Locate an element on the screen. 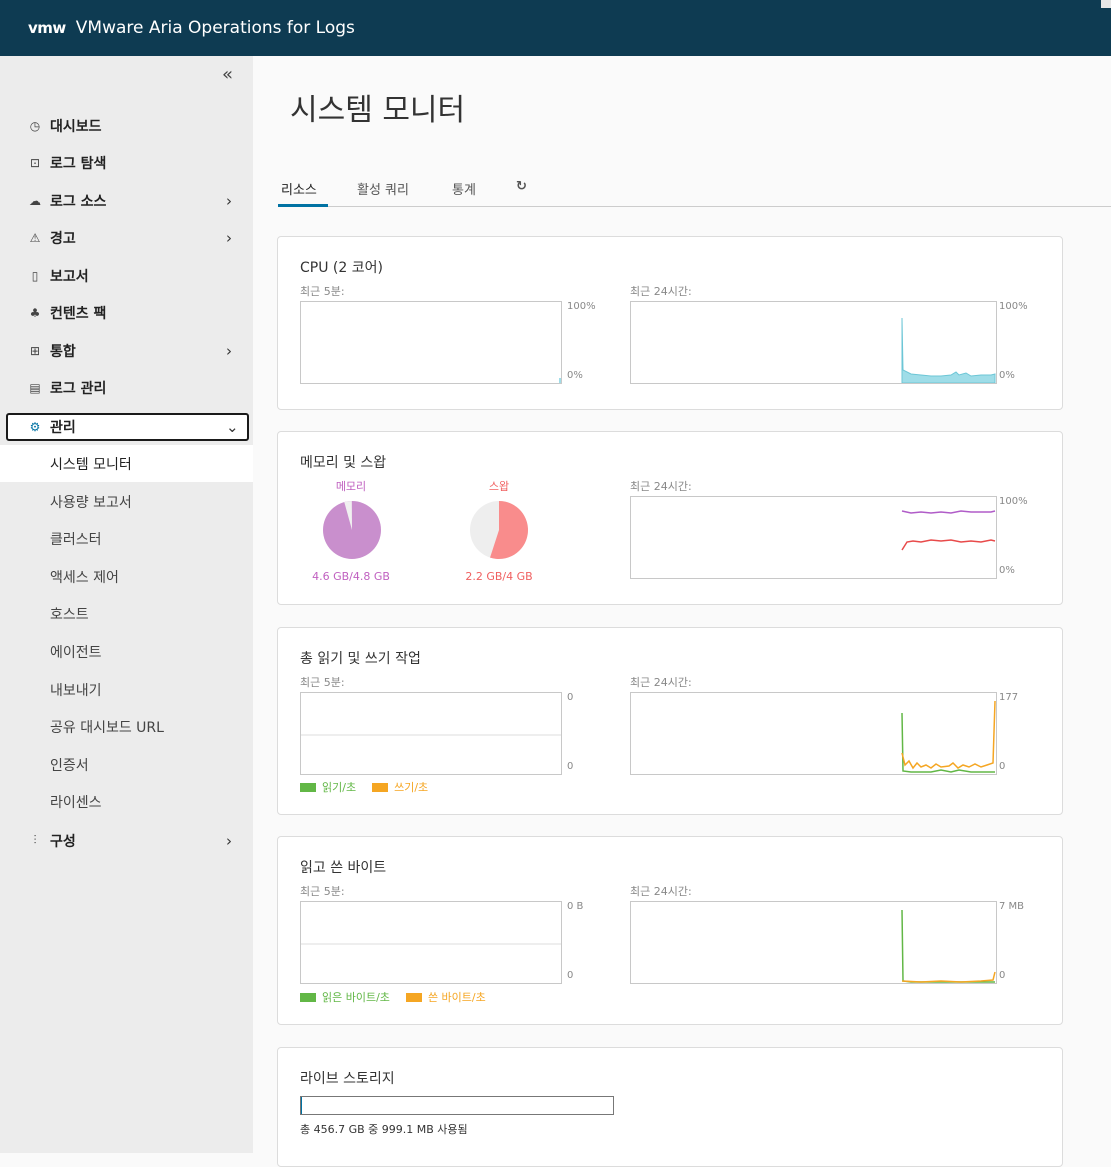  cpu-5min-chart is located at coordinates (431, 342).